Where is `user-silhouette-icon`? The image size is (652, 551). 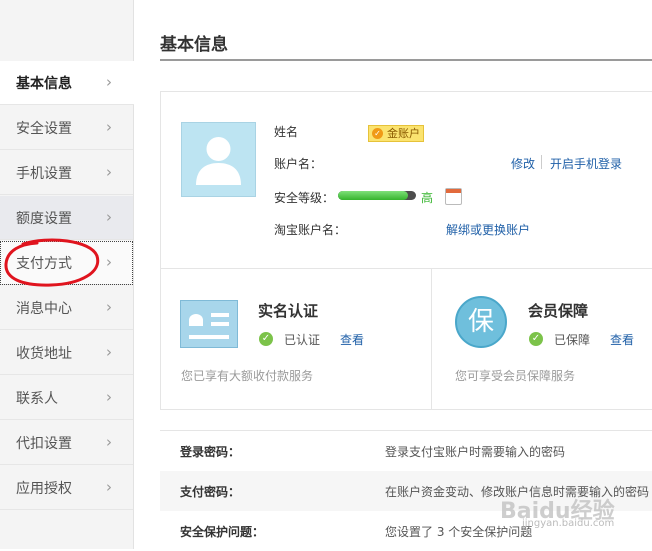
user-silhouette-icon is located at coordinates (218, 161).